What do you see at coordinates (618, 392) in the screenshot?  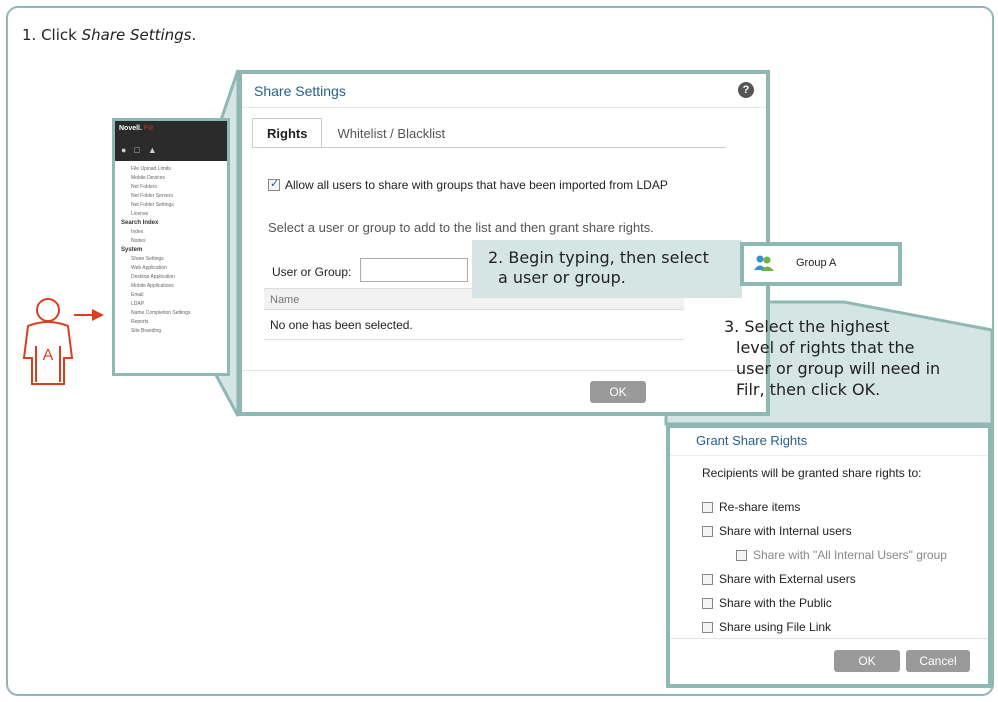 I see `ok-button: OK` at bounding box center [618, 392].